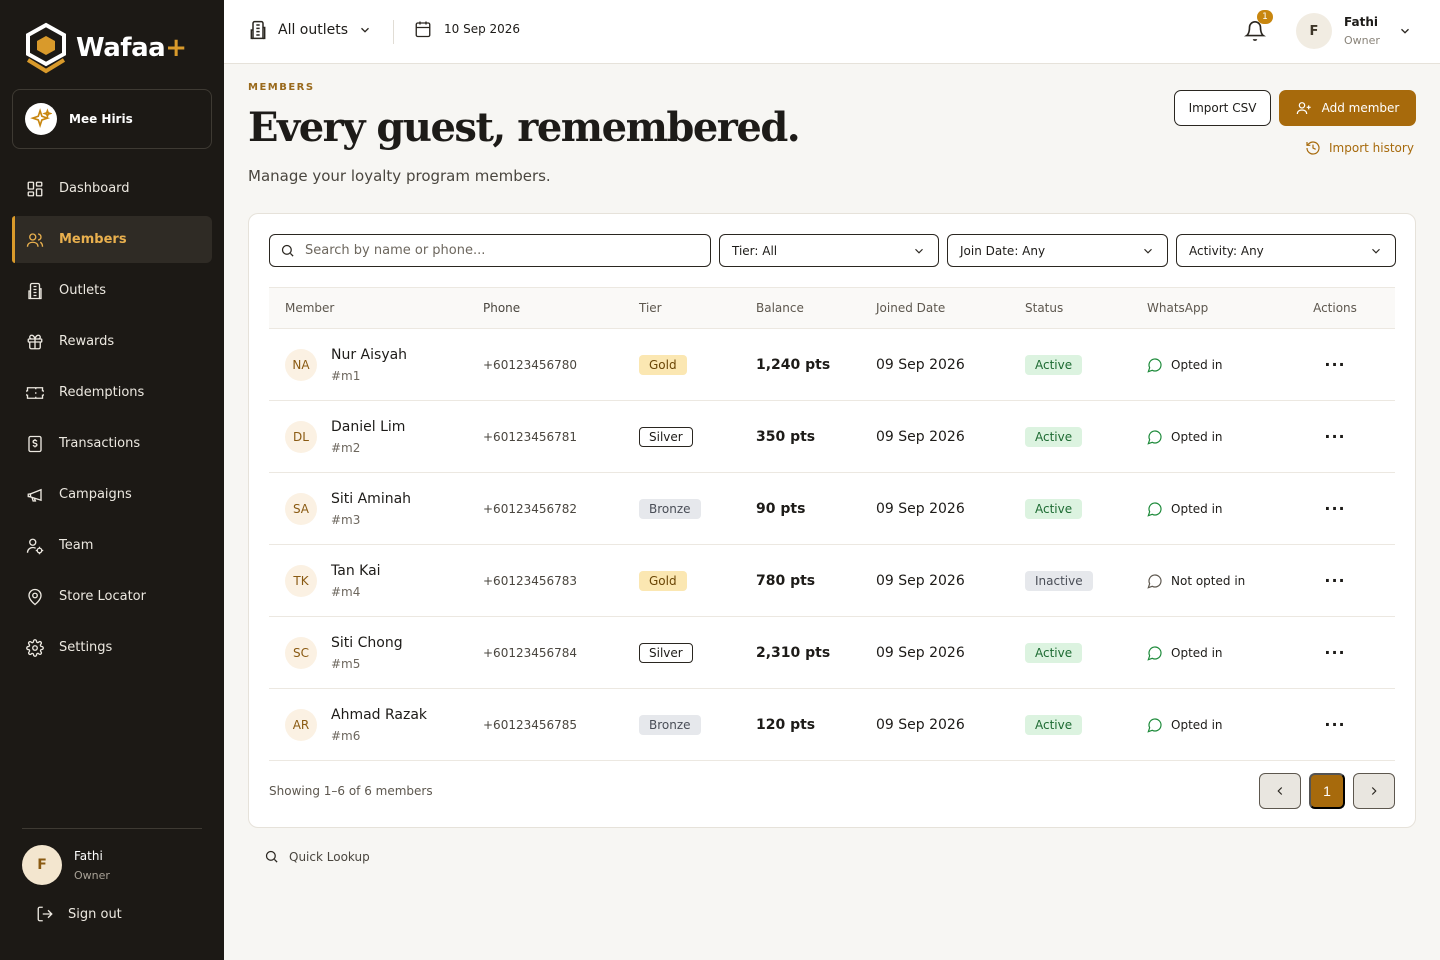 This screenshot has height=960, width=1440. I want to click on sidebar-item-members: Members, so click(112, 239).